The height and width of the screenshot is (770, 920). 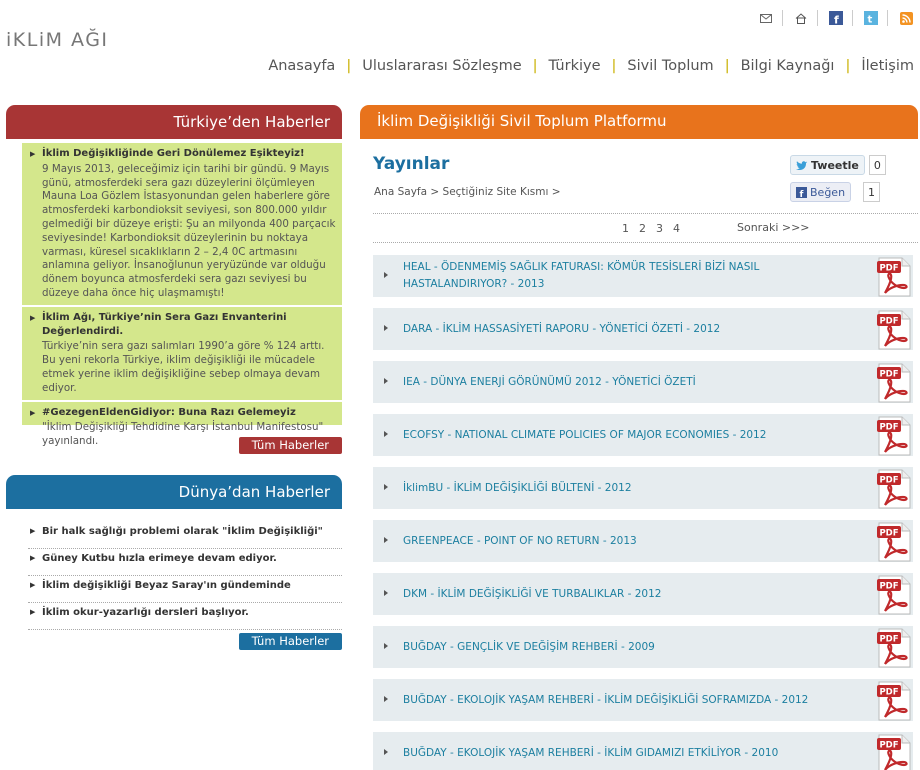 I want to click on tweet-button: Tweetle, so click(x=827, y=165).